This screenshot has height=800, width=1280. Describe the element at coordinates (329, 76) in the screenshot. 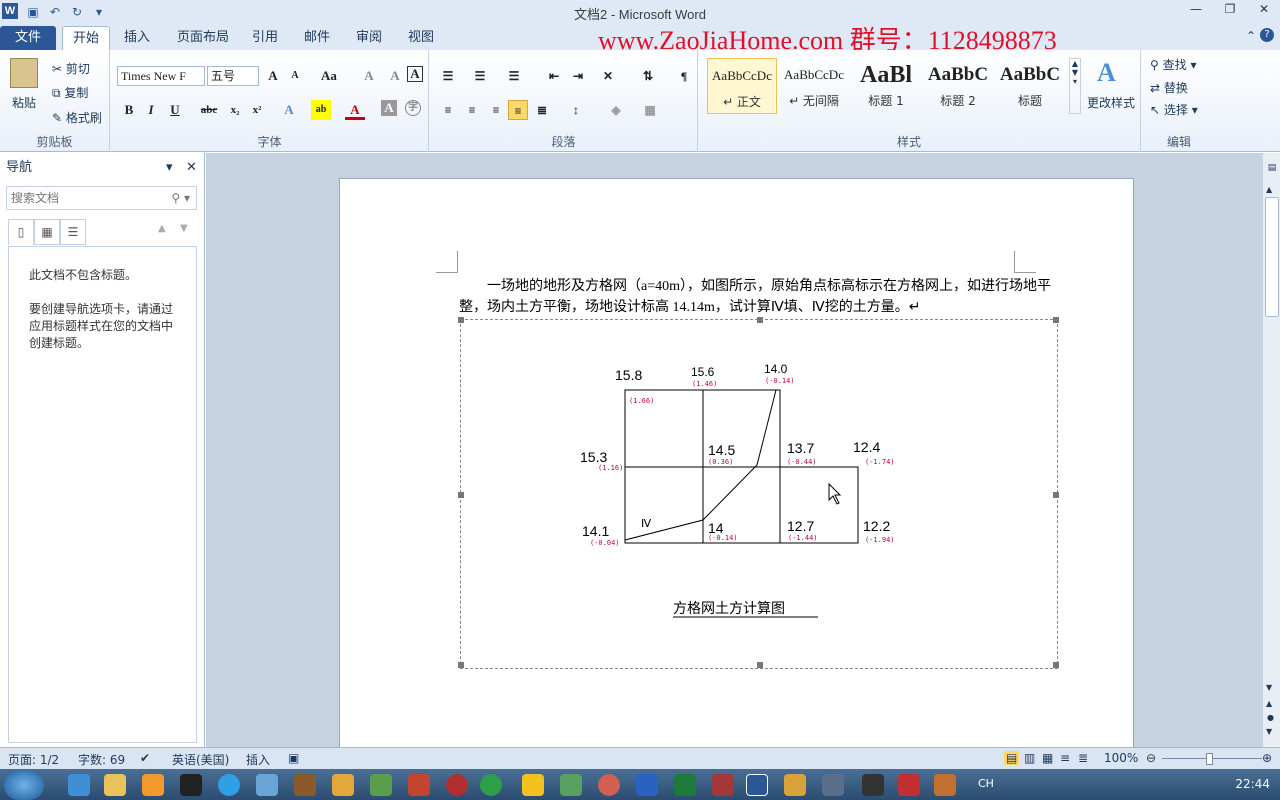

I see `change-case-icon: Aa` at that location.